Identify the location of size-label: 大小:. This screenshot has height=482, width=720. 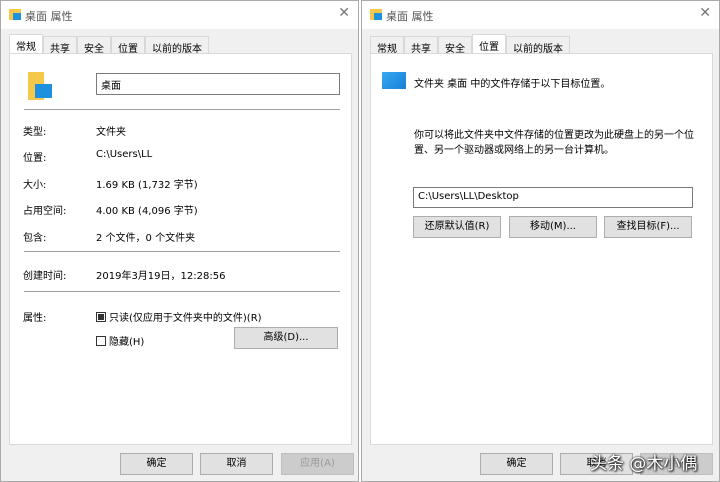
(35, 185).